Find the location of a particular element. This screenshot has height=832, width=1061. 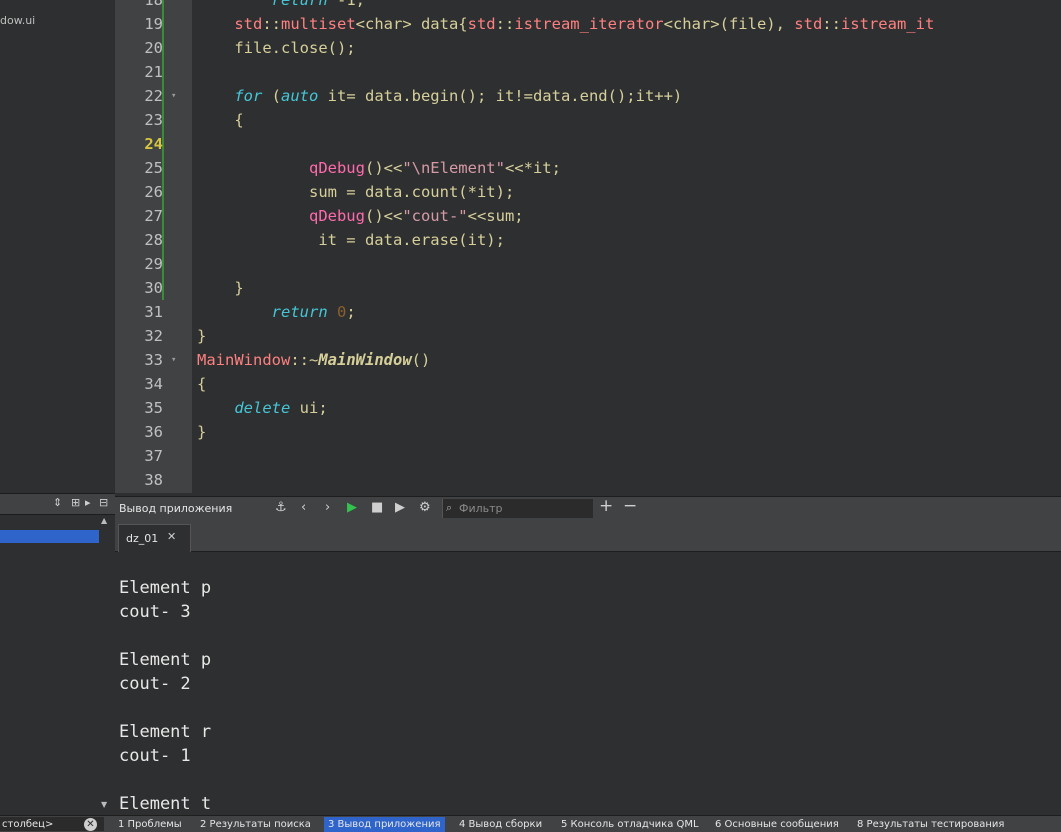

zoom-out-icon: − is located at coordinates (630, 506).